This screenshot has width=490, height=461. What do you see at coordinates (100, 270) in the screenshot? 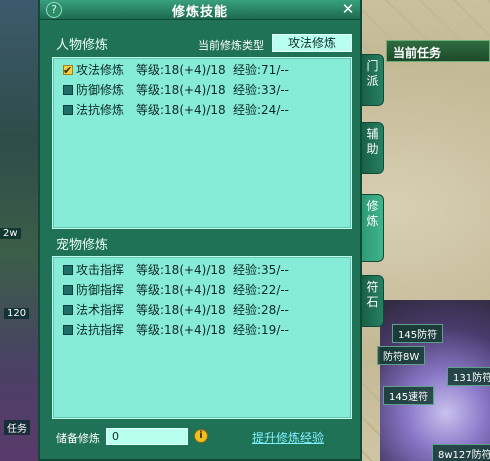
I see `cultivation-name: 攻击指挥` at bounding box center [100, 270].